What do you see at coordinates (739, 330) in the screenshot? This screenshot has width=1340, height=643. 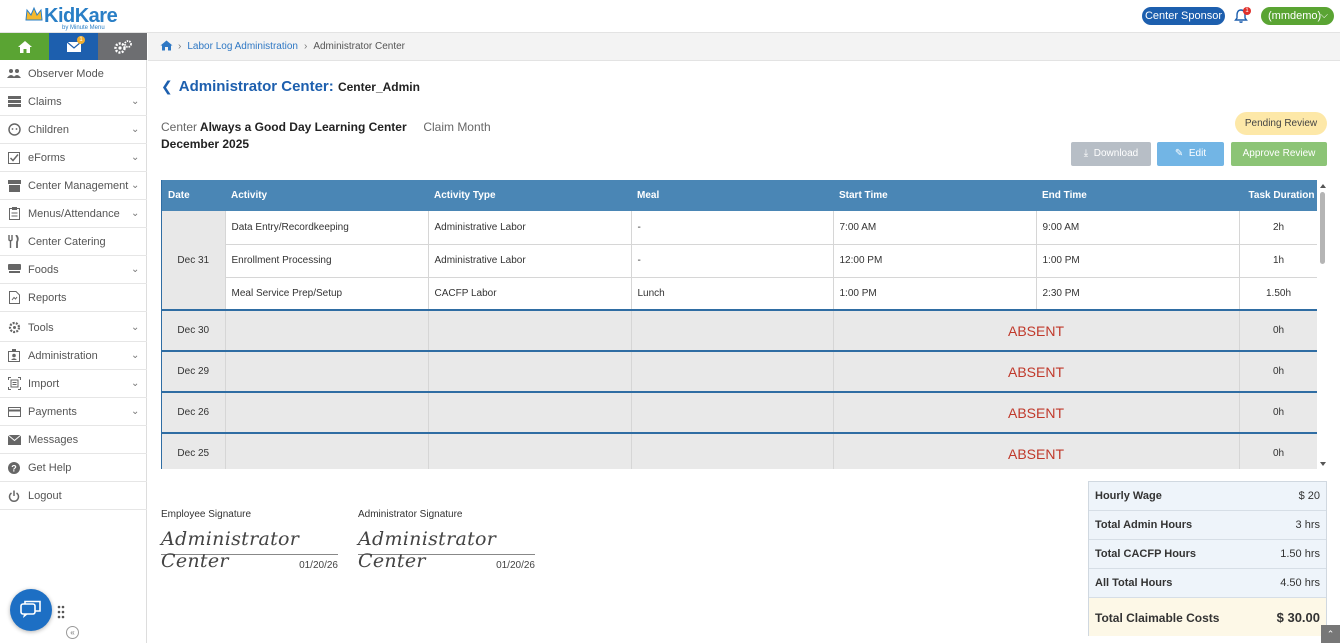 I see `table-row-absent: Dec 30 ABSENT 0h` at bounding box center [739, 330].